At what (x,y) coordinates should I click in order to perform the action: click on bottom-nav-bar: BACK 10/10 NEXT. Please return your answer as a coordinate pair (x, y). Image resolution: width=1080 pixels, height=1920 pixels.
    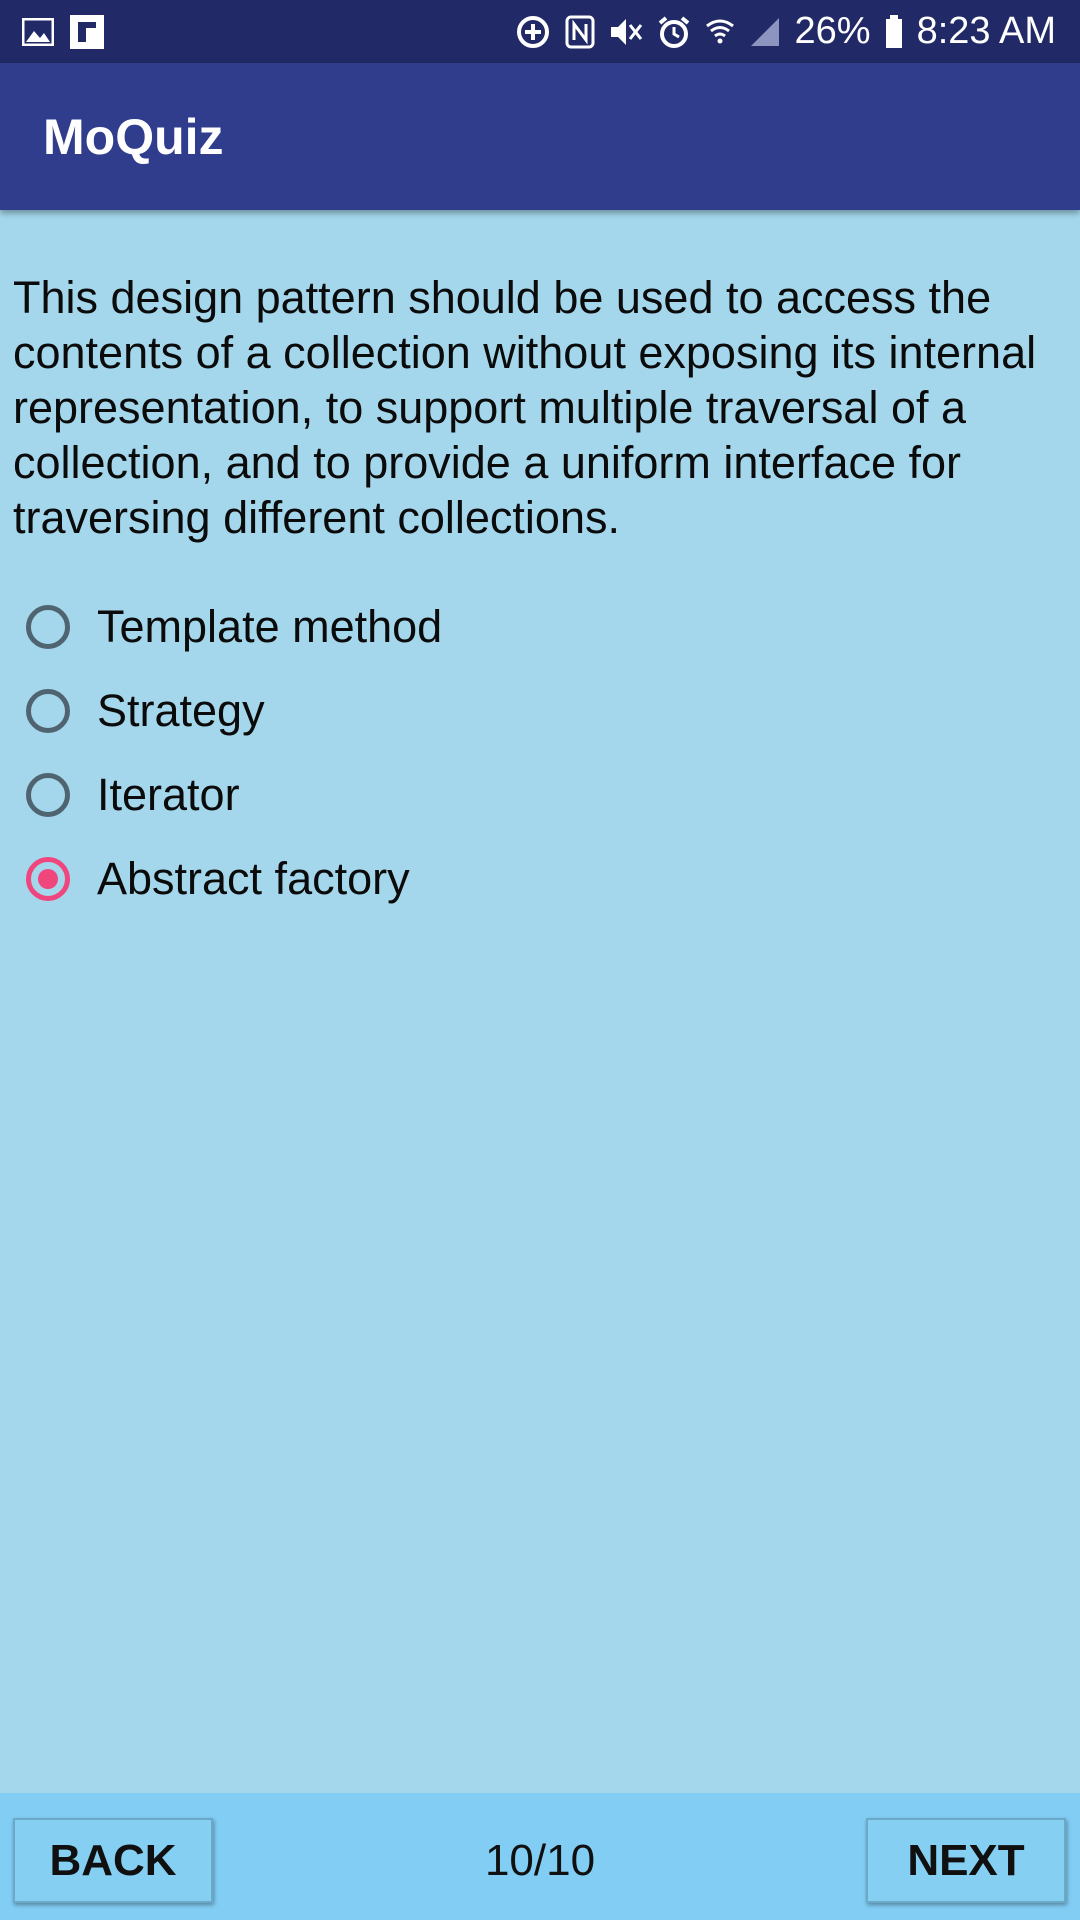
    Looking at the image, I should click on (540, 1856).